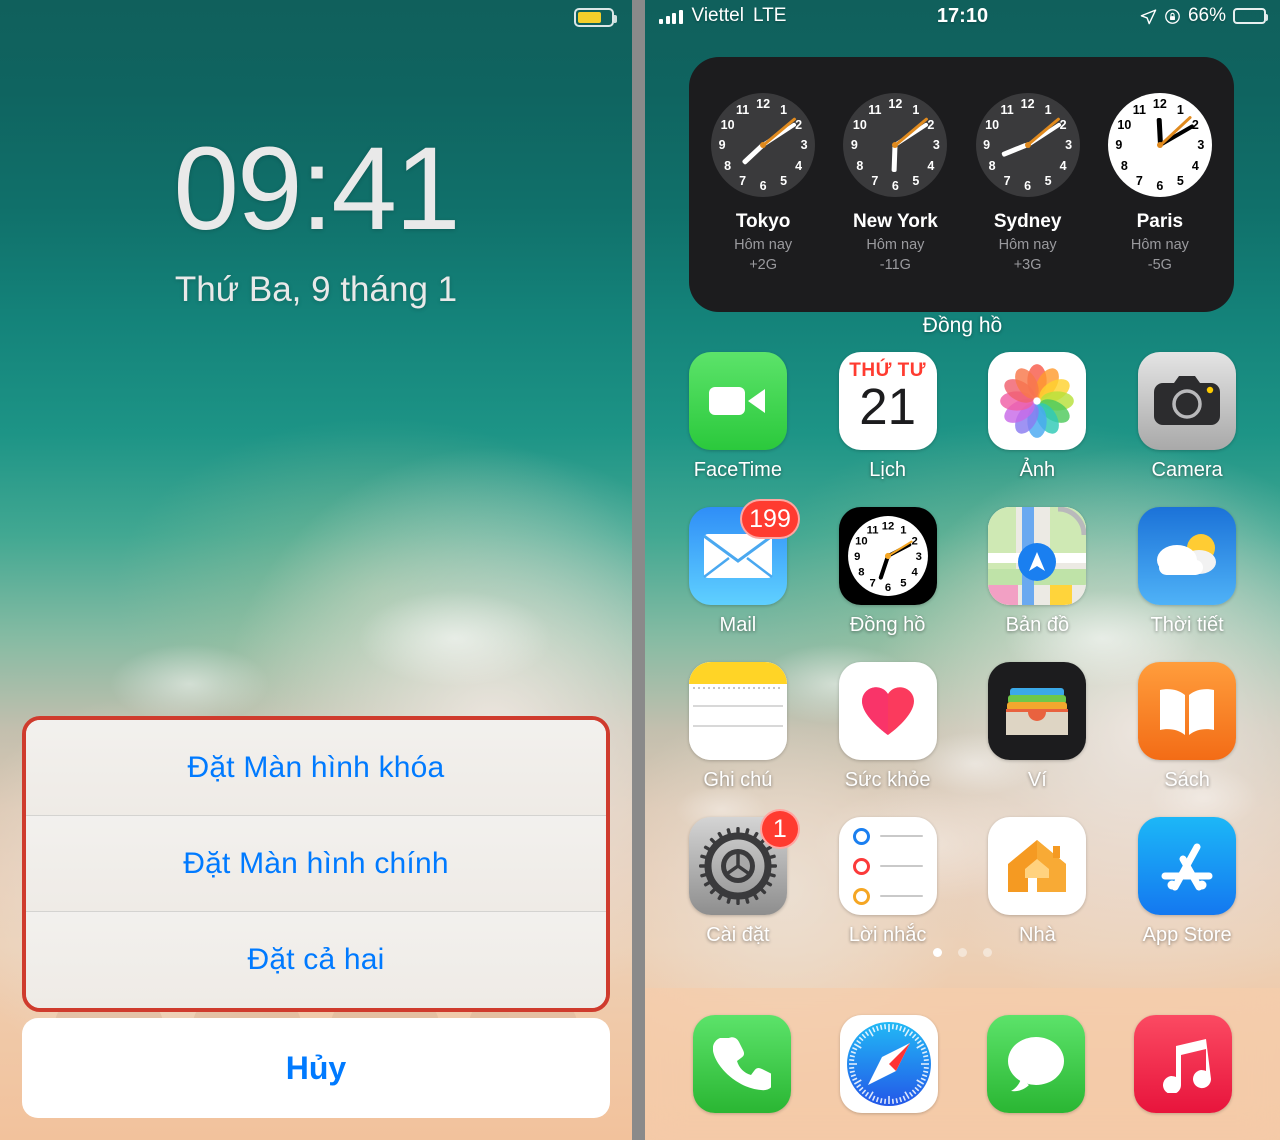  Describe the element at coordinates (1043, 132) in the screenshot. I see `second-hand` at that location.